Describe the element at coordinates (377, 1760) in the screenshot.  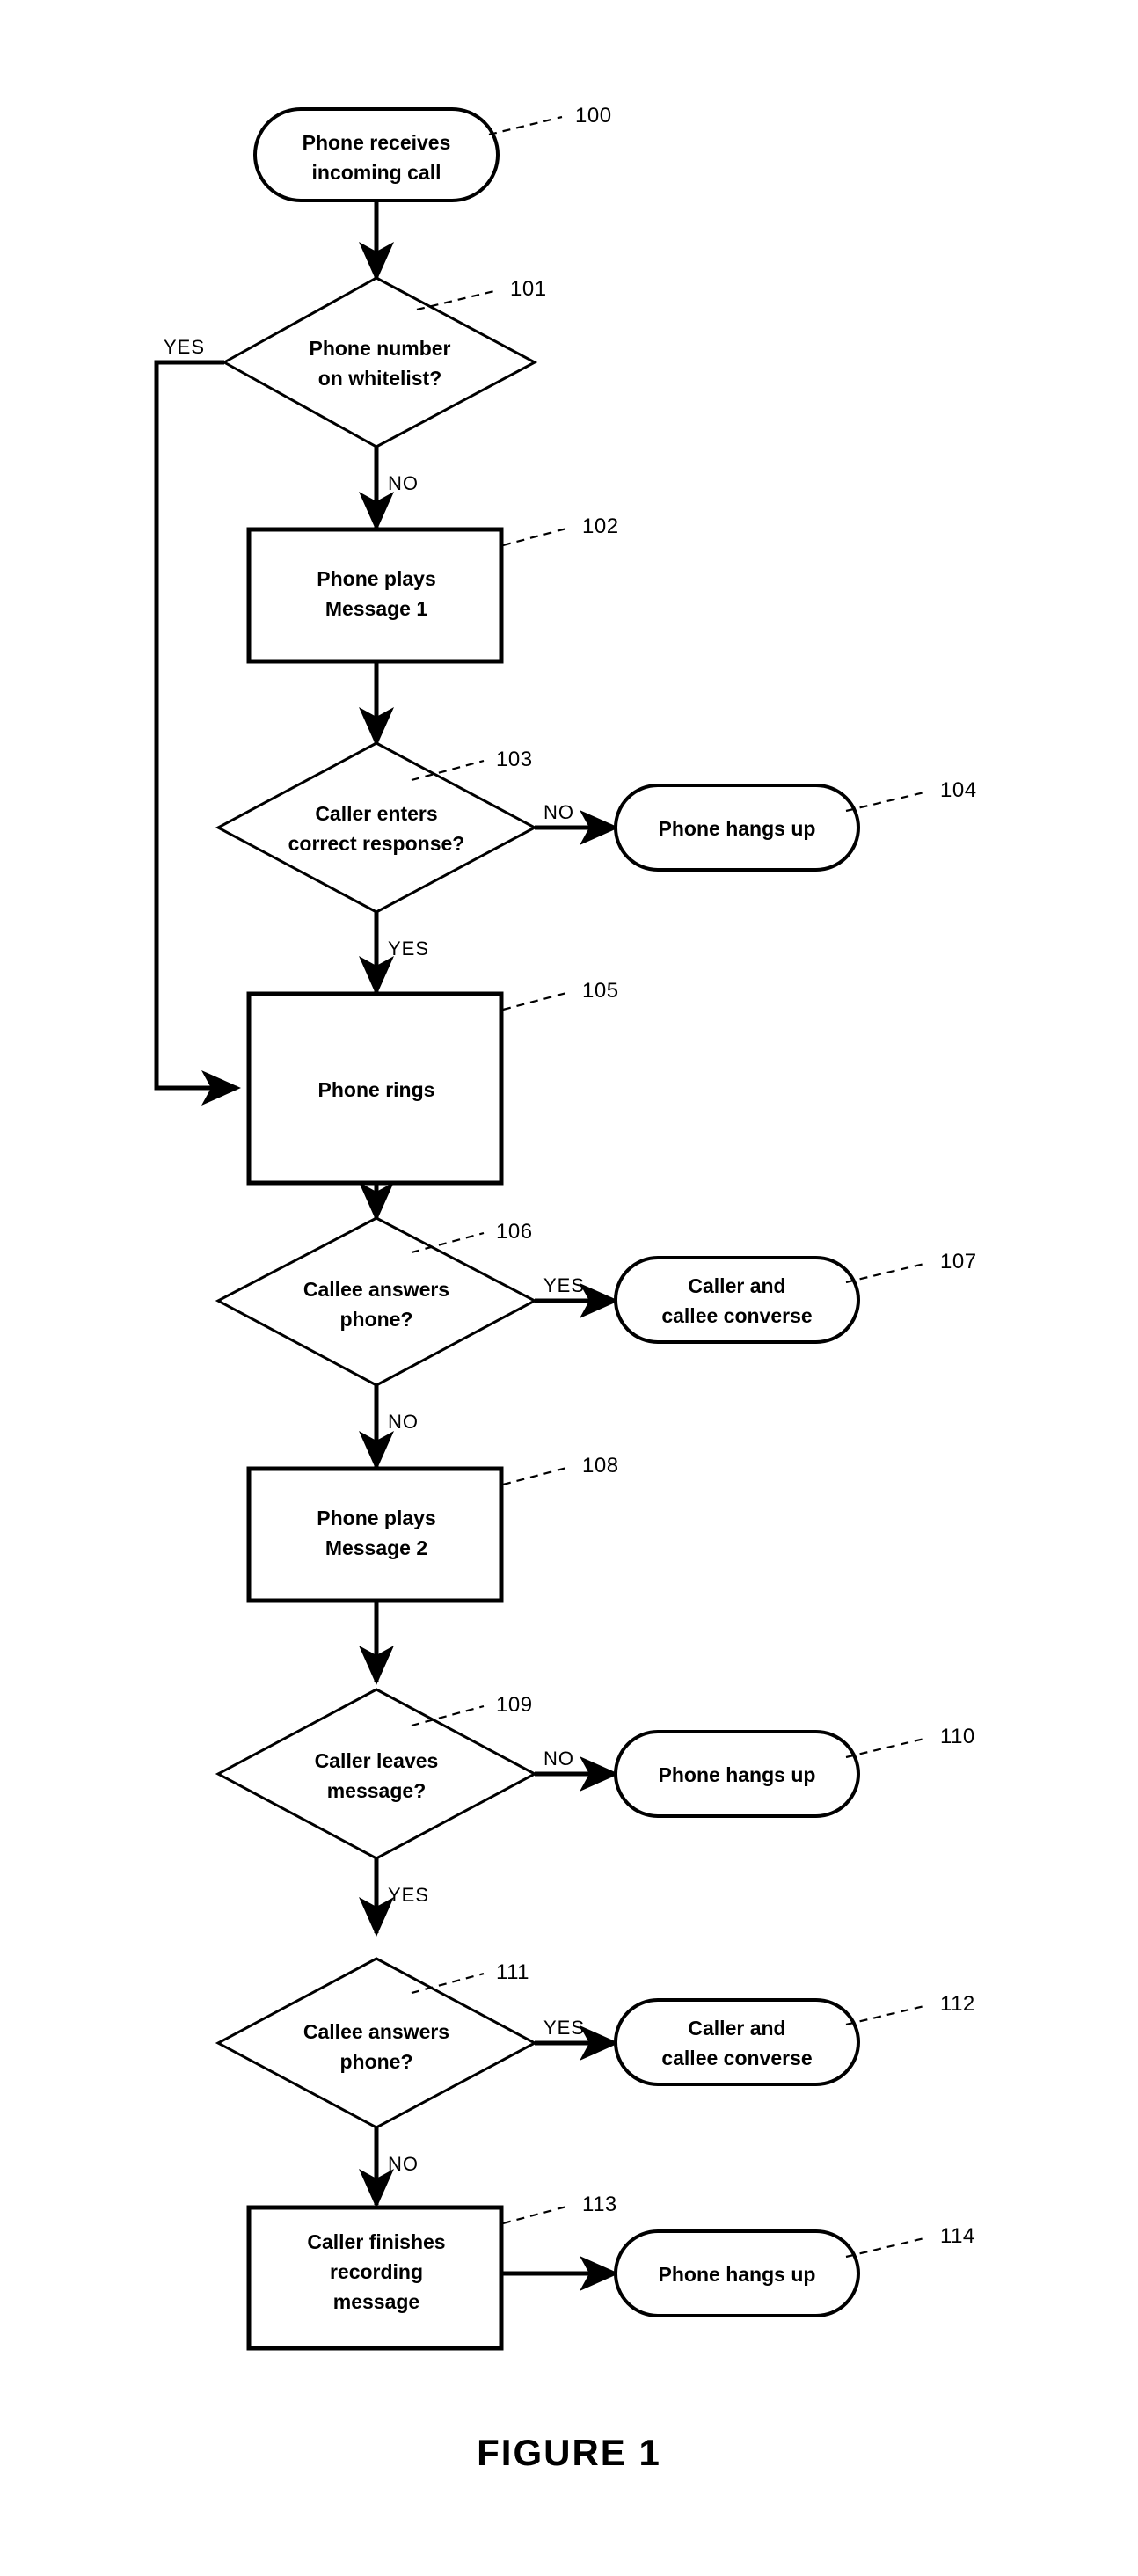
I see `node-109-line1: Caller leaves` at that location.